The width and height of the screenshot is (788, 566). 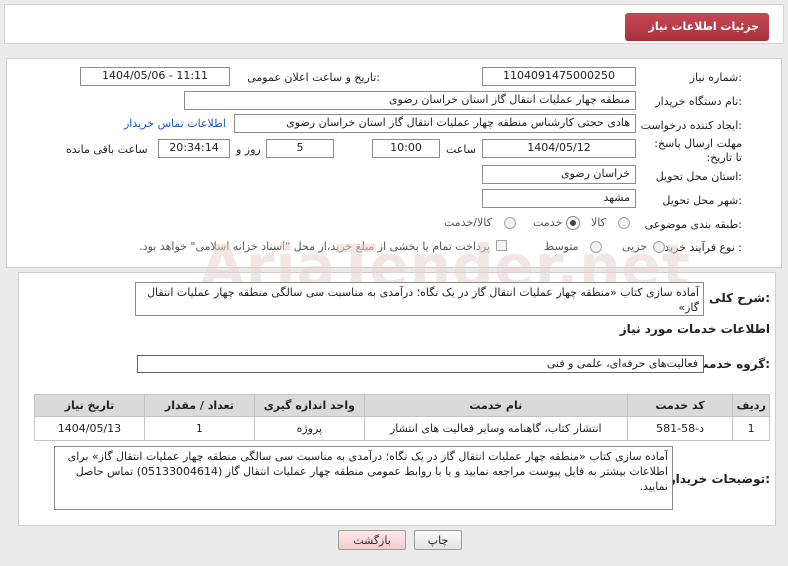 I want to click on back-button: بازگشت, so click(x=372, y=540).